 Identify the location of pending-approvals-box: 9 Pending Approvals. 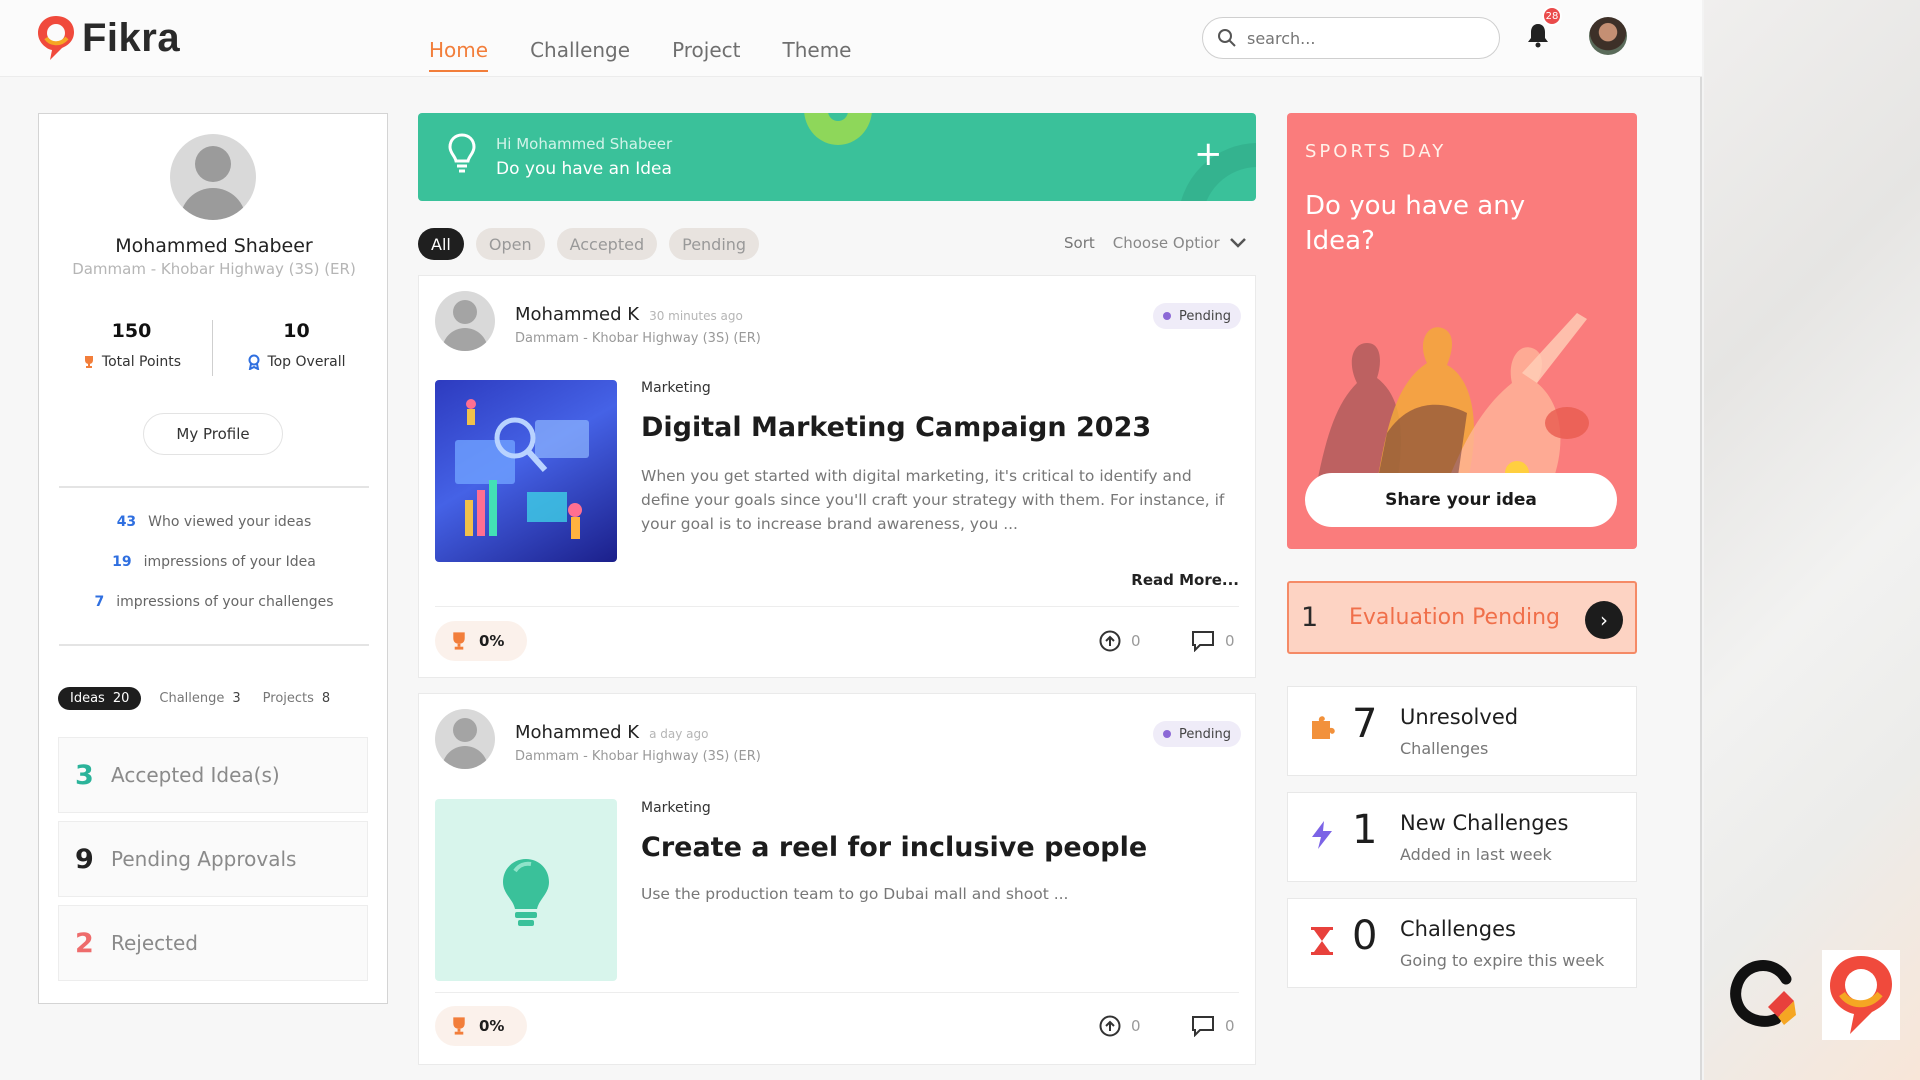
(213, 859).